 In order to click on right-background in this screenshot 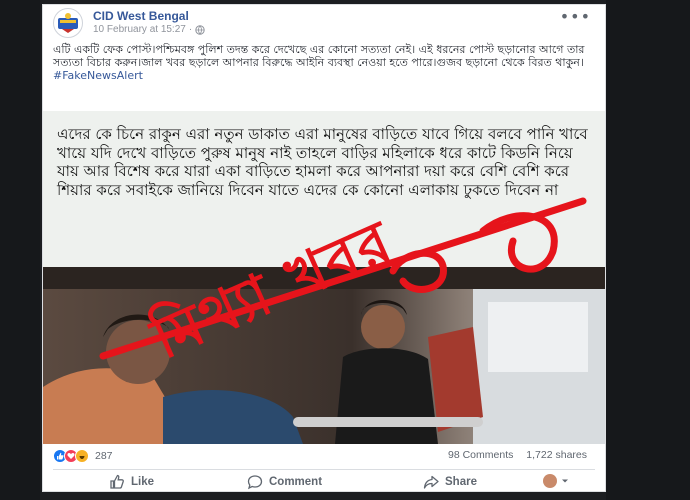, I will do `click(648, 250)`.